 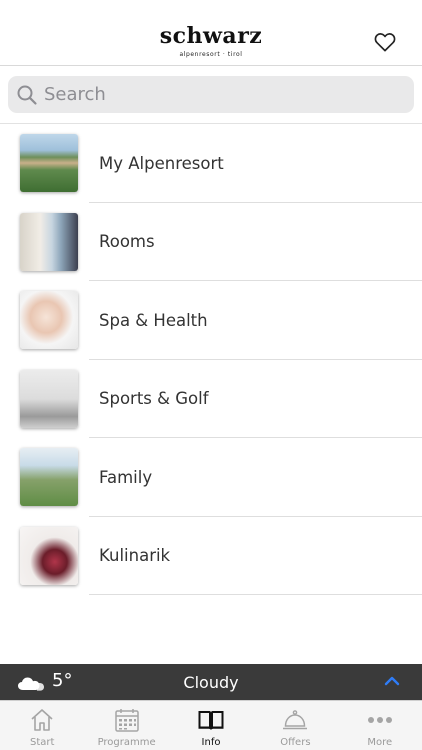 I want to click on list-item-my-alpenresort: My Alpenresort, so click(x=211, y=163).